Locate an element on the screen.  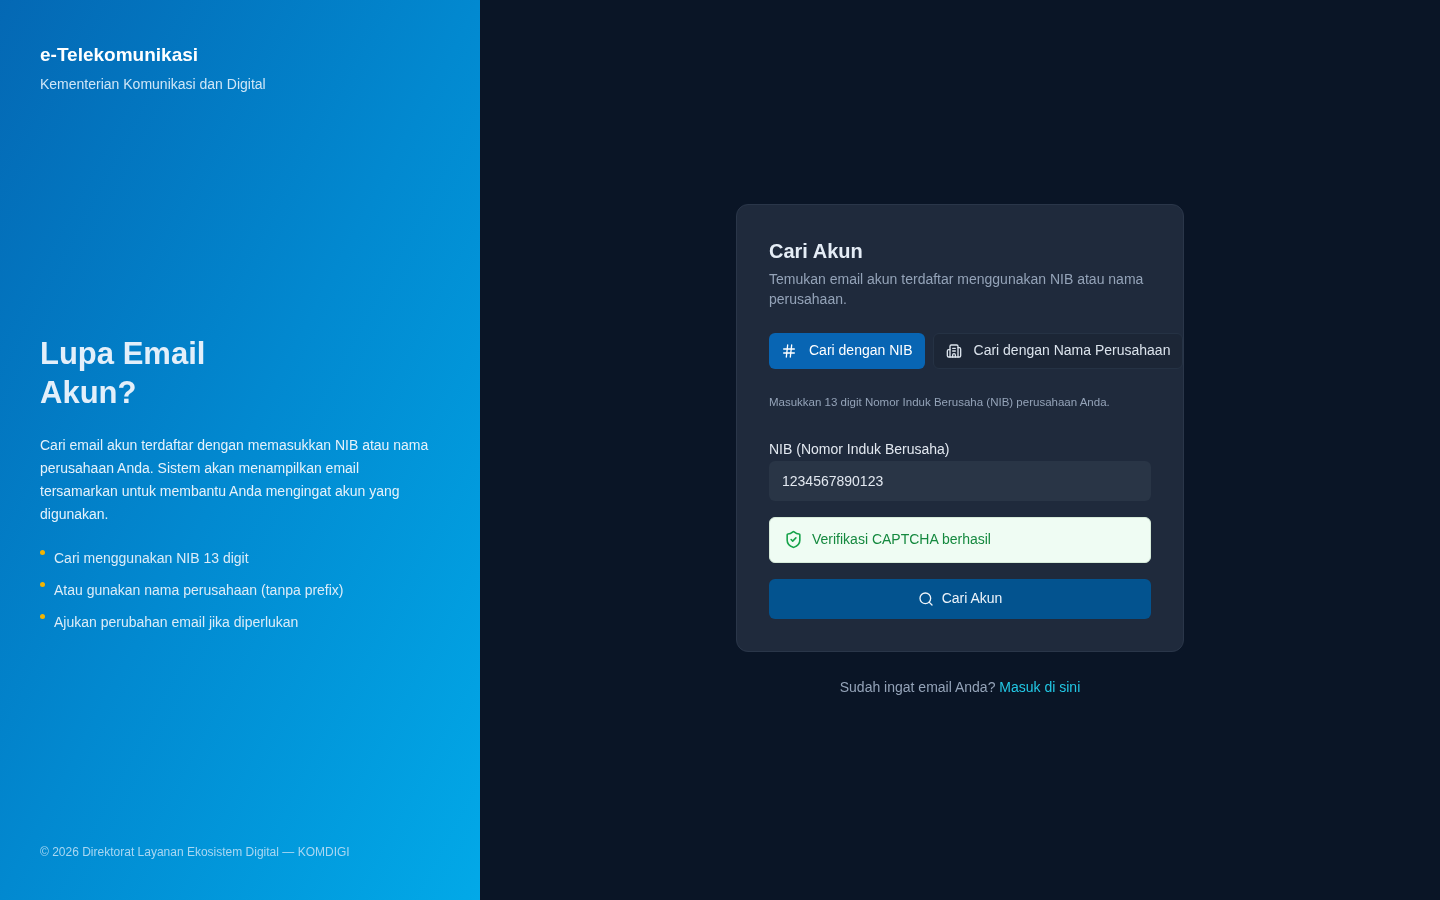
card-description: Temukan email akun terdaftar menggunakan NIB atau nama perusahaan. is located at coordinates (957, 289).